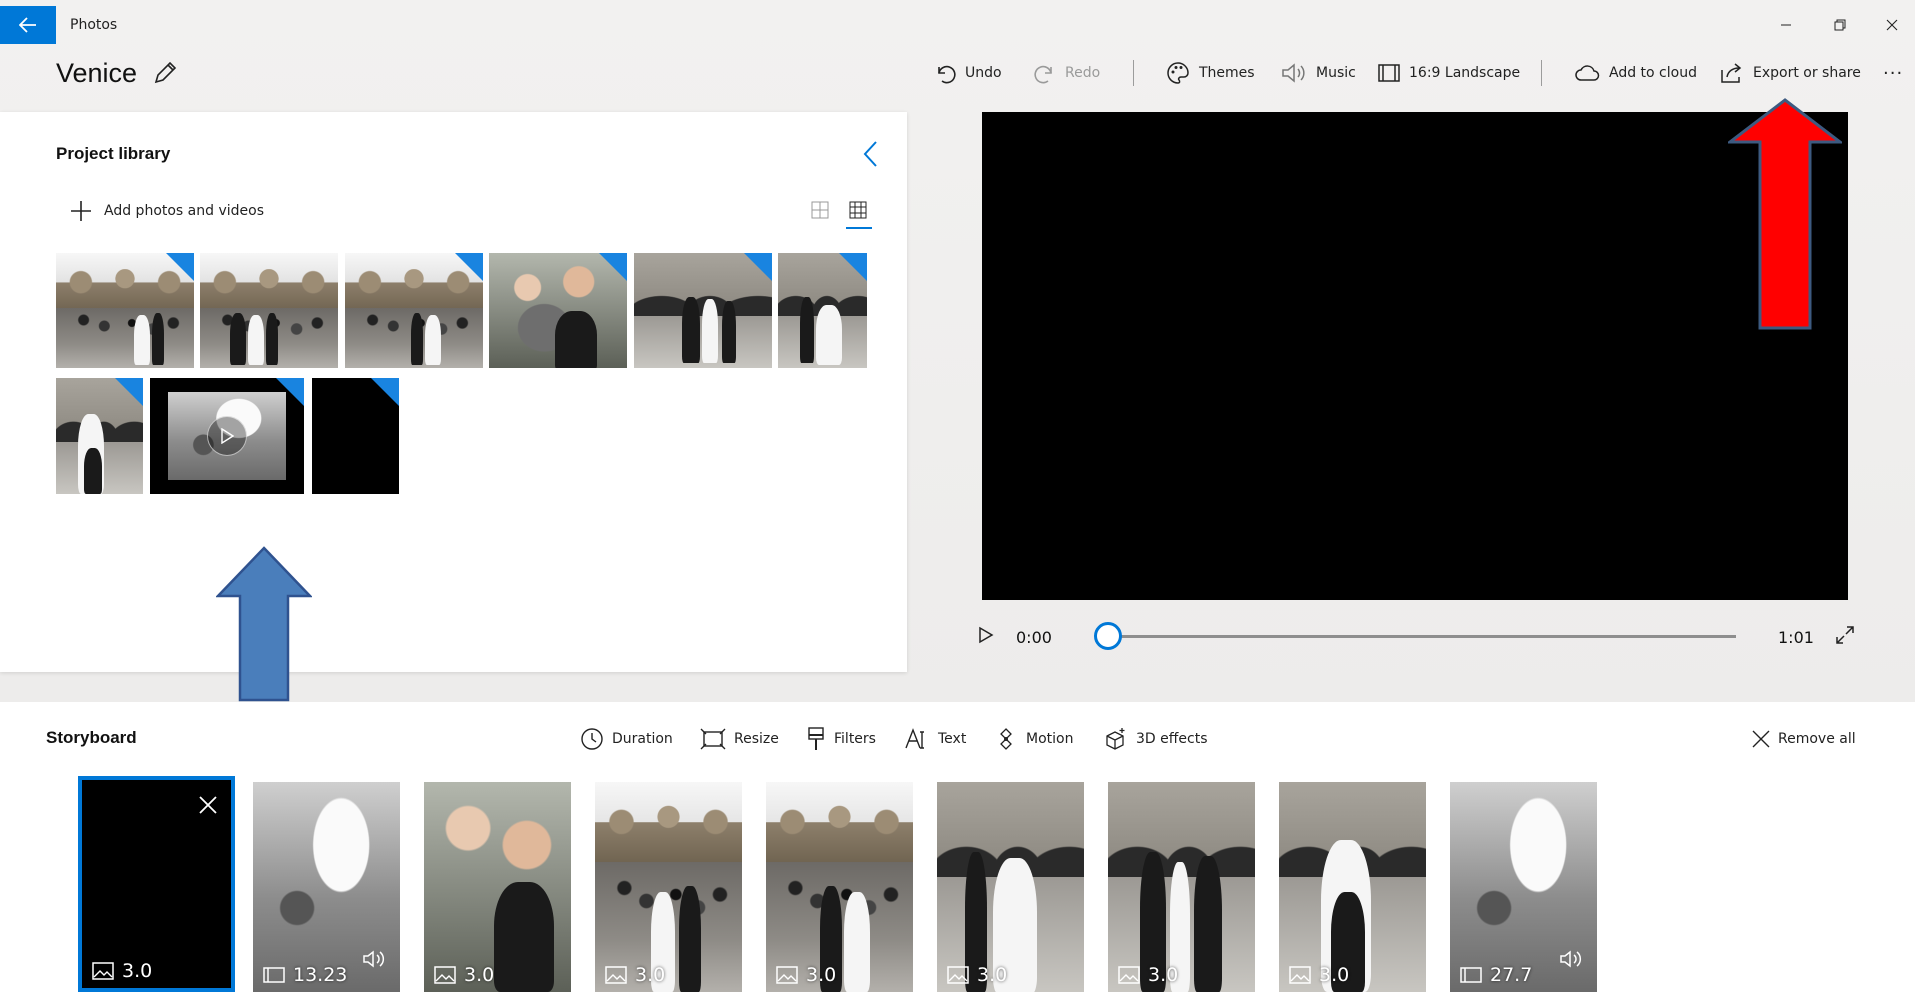  What do you see at coordinates (1293, 73) in the screenshot?
I see `speaker-icon` at bounding box center [1293, 73].